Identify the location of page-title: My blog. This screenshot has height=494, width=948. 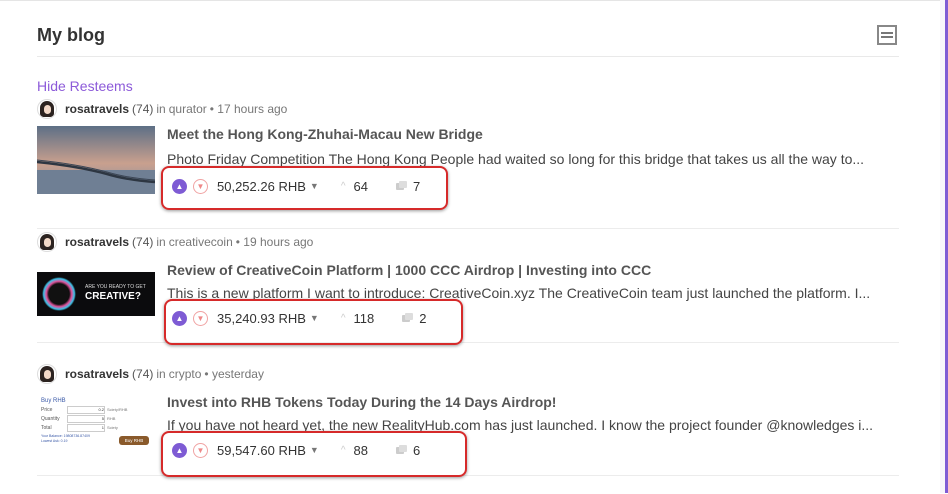
(71, 35).